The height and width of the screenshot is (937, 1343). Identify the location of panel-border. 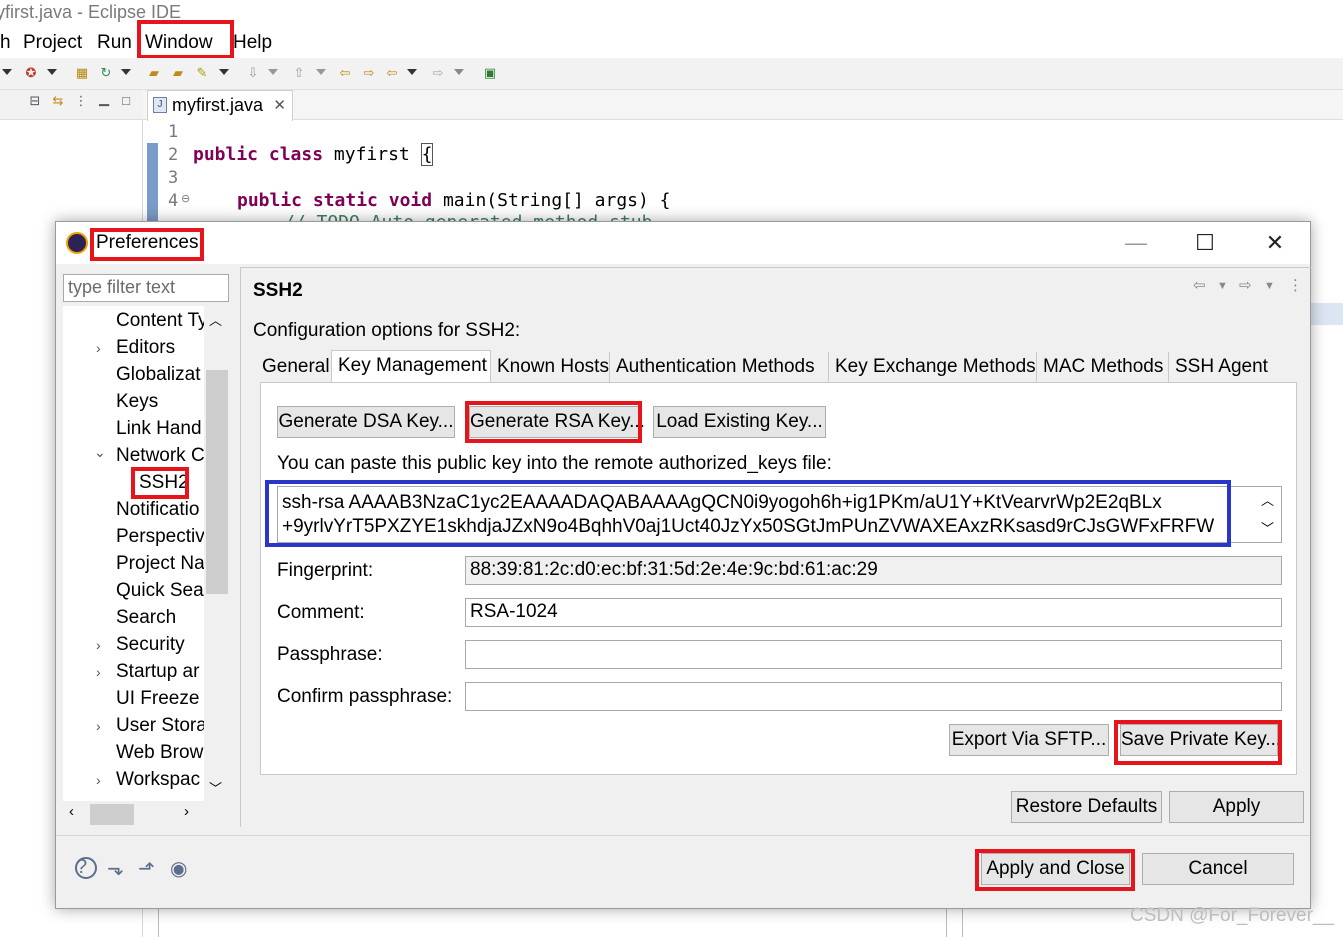
(962, 923).